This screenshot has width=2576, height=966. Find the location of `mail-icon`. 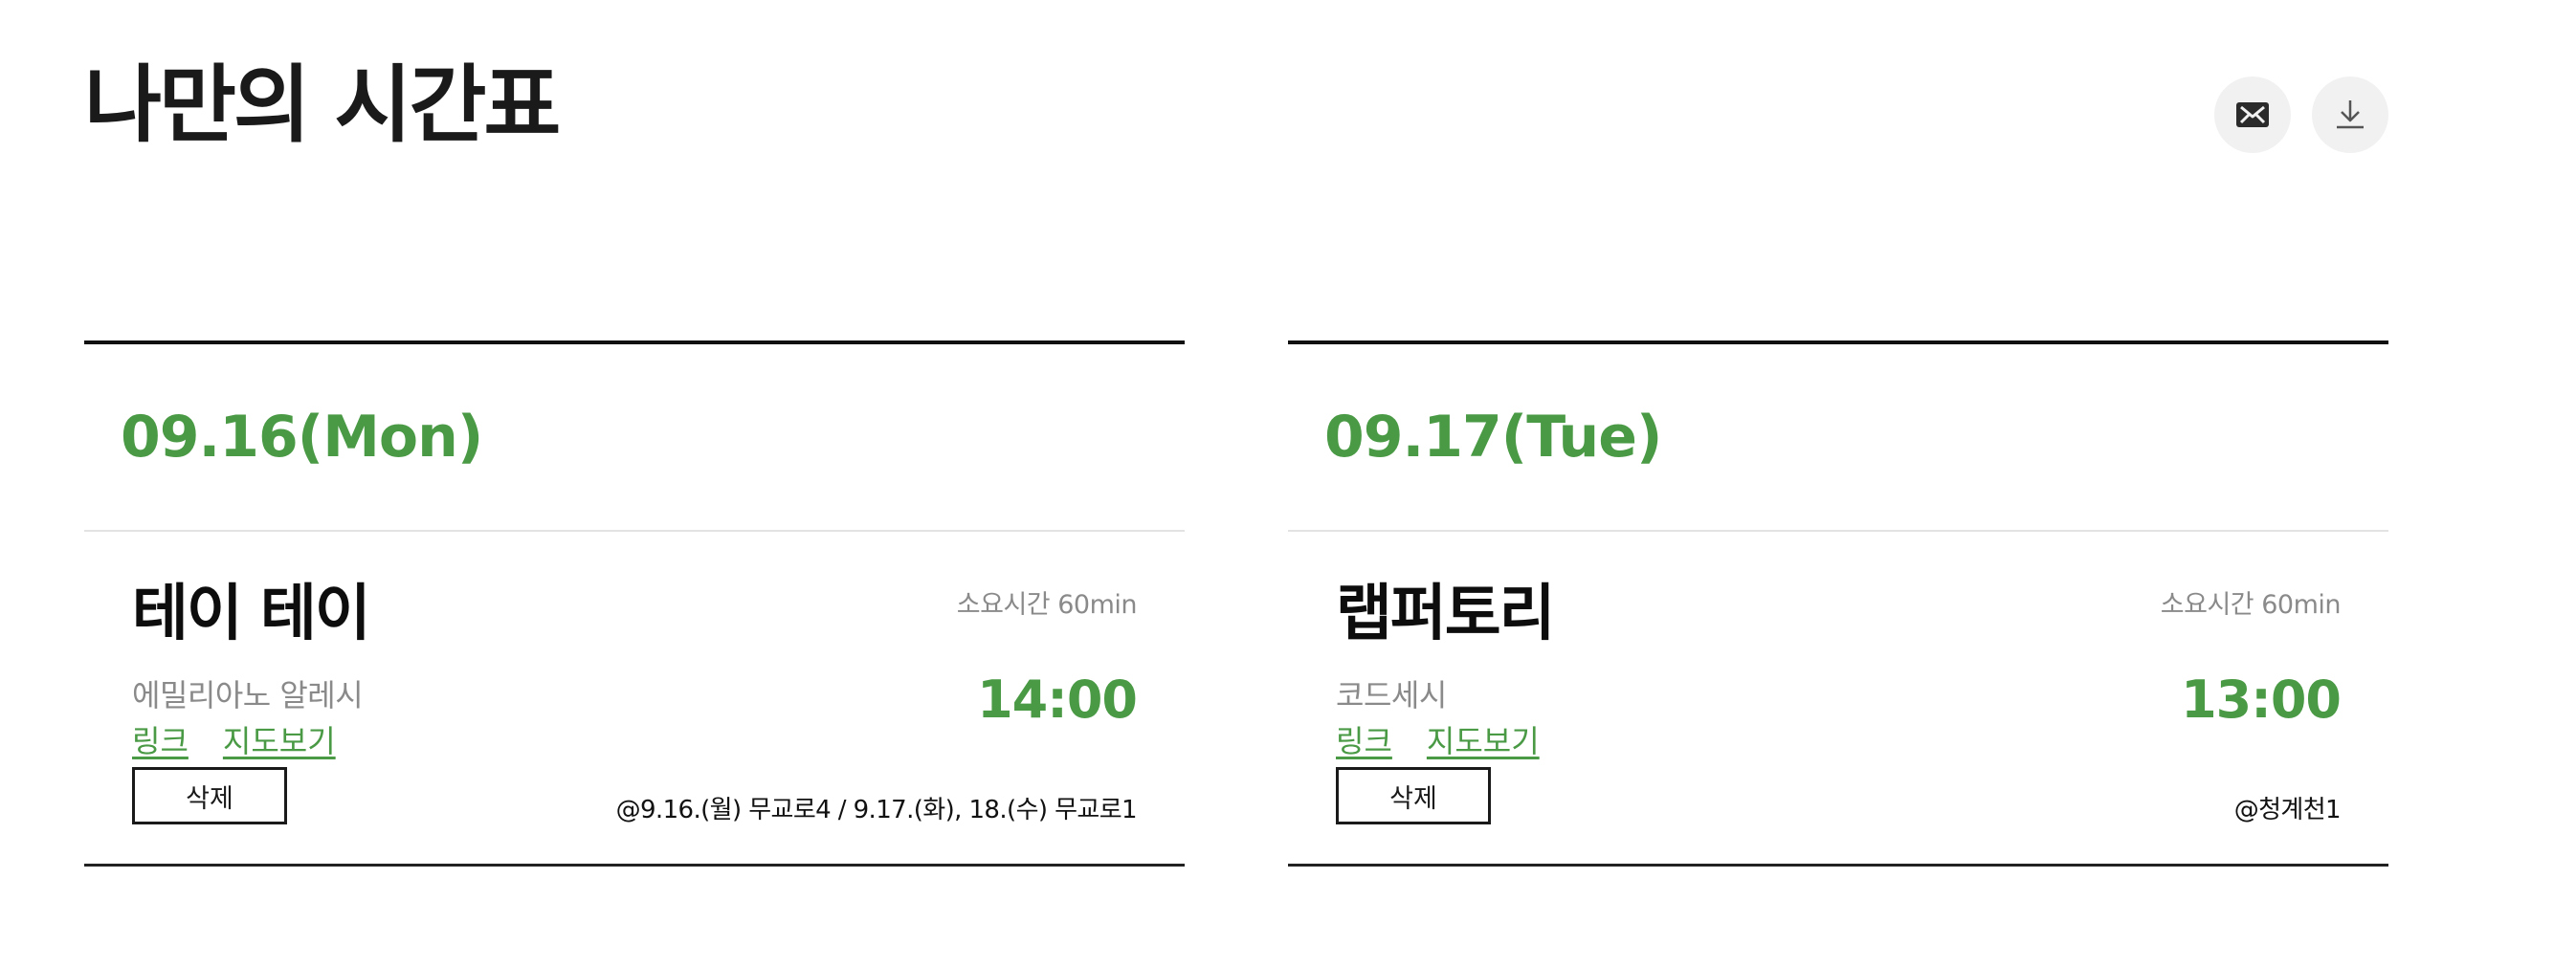

mail-icon is located at coordinates (2252, 114).